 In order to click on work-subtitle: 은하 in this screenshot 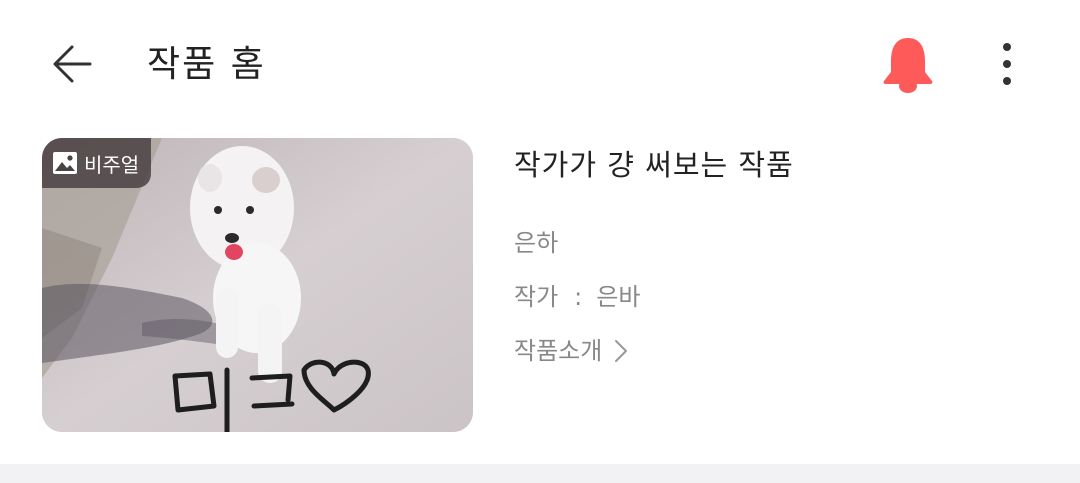, I will do `click(536, 243)`.